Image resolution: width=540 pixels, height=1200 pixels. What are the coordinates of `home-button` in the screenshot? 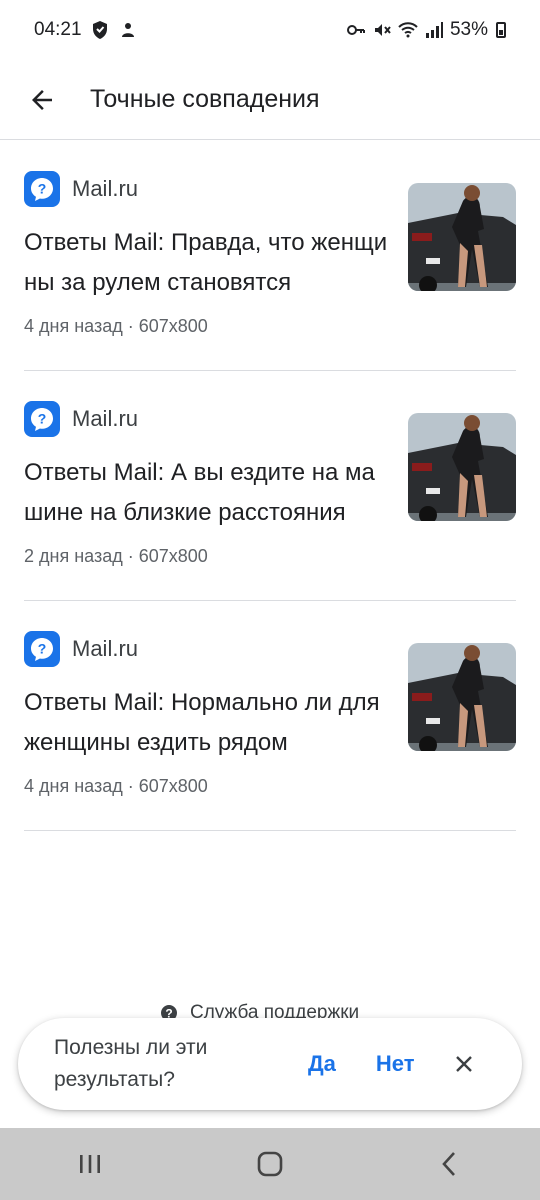 It's located at (270, 1164).